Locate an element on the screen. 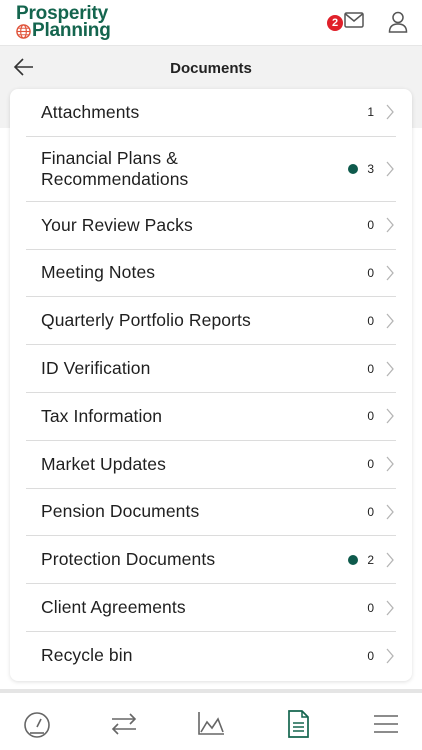 This screenshot has height=750, width=422. folder-label: Attachments is located at coordinates (90, 111).